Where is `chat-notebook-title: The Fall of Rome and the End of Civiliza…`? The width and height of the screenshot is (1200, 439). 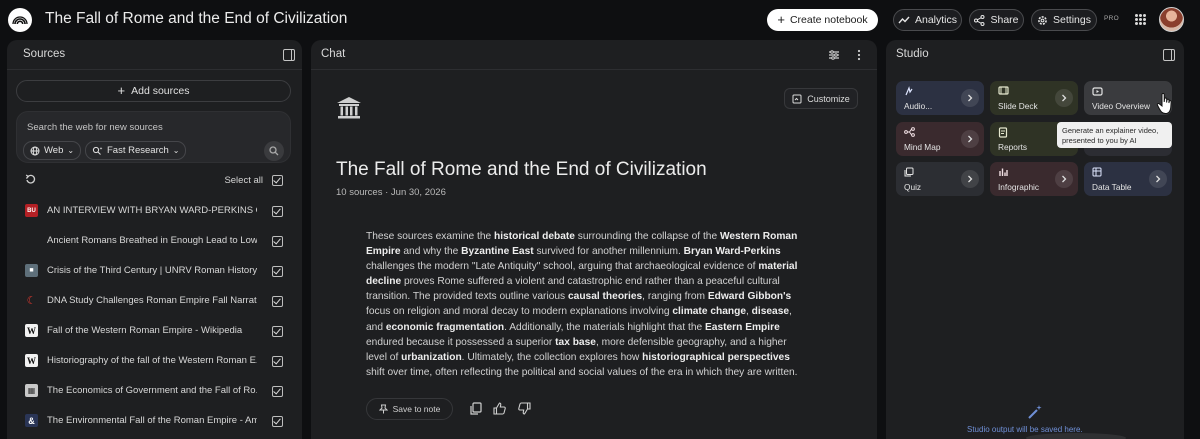 chat-notebook-title: The Fall of Rome and the End of Civiliza… is located at coordinates (521, 169).